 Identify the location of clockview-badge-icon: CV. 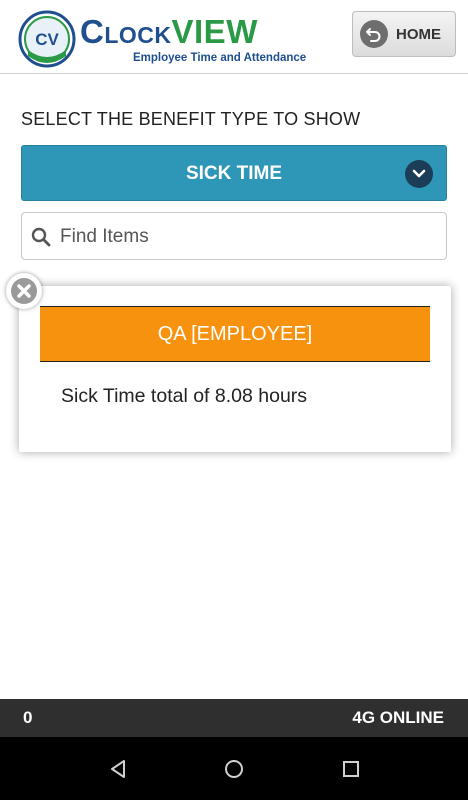
(47, 39).